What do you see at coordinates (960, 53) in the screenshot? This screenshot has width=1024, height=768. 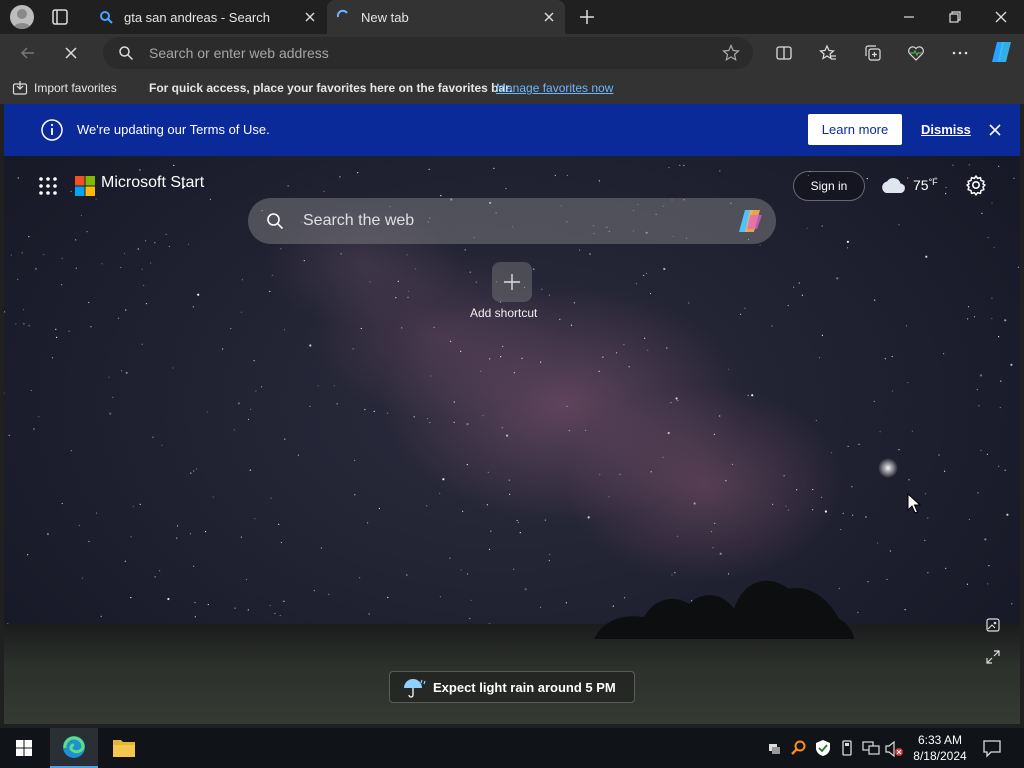 I see `more-options-icon` at bounding box center [960, 53].